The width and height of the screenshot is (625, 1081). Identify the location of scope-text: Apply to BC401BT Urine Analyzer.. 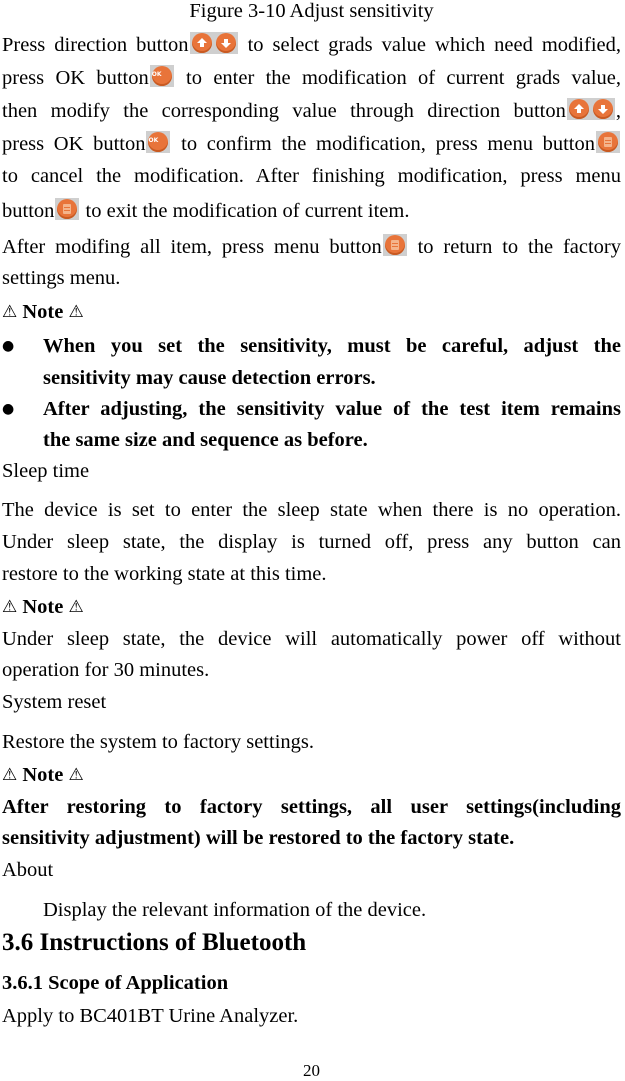
(150, 1016).